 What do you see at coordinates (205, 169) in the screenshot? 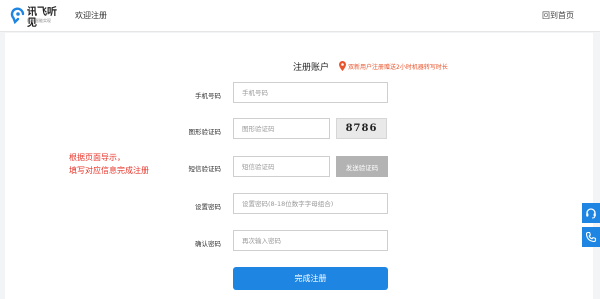
I see `sms-label: 短信验证码` at bounding box center [205, 169].